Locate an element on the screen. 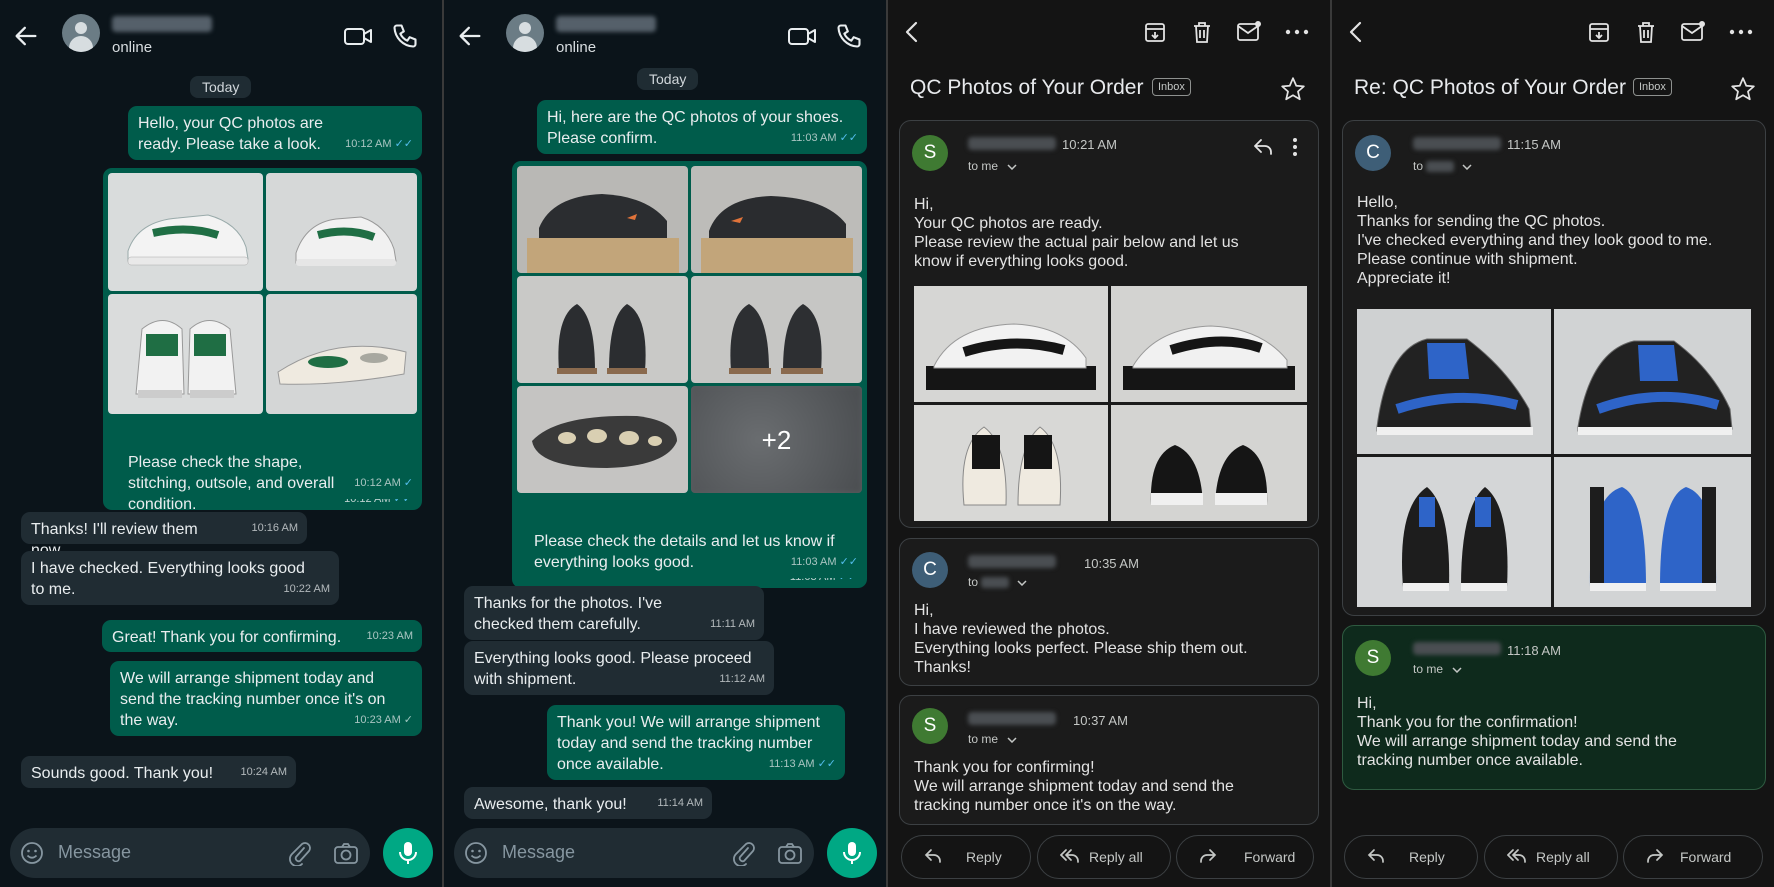 The image size is (1774, 887). reply-icon is located at coordinates (1263, 147).